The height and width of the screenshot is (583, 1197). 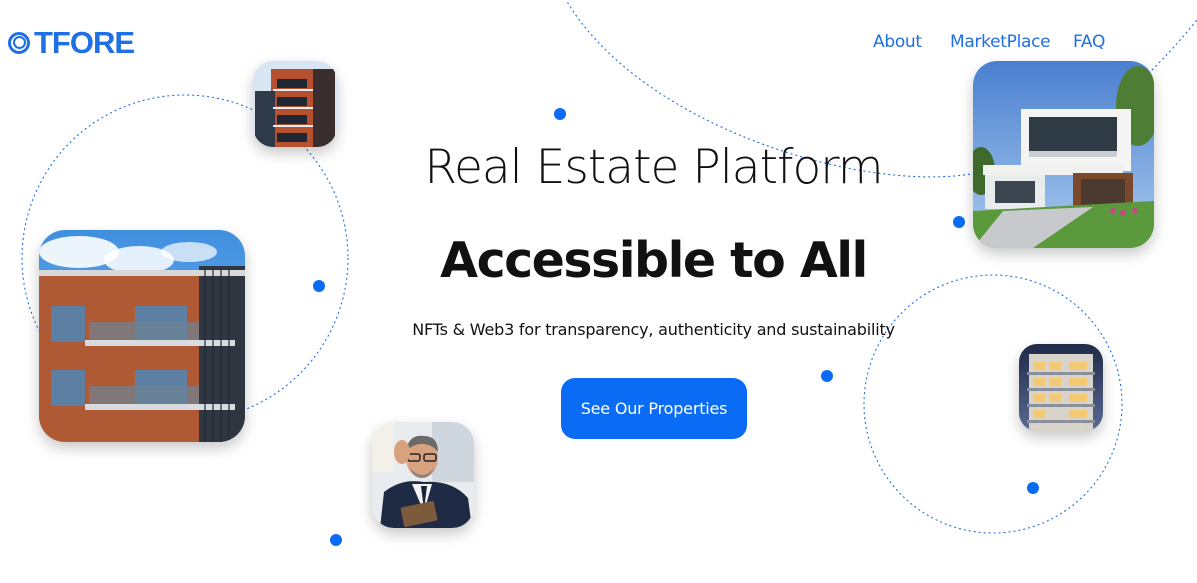 I want to click on night-apartment-photo, so click(x=1061, y=387).